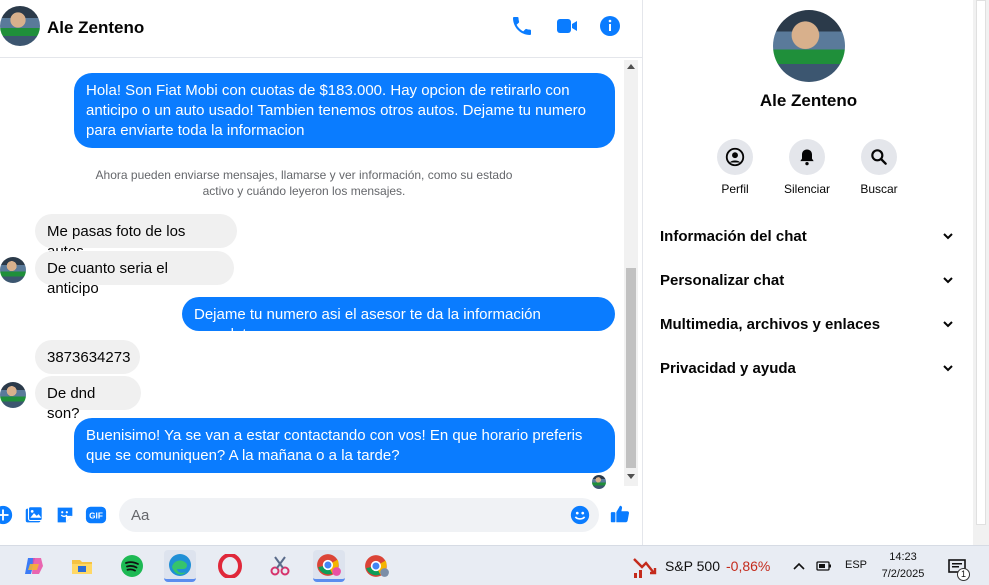 Image resolution: width=989 pixels, height=585 pixels. I want to click on folder-icon, so click(82, 567).